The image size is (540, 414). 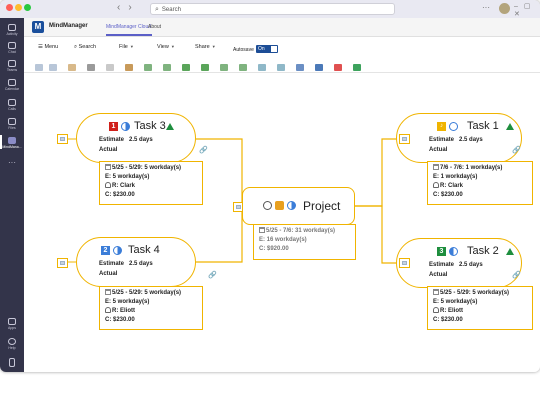 I want to click on minimize-window-button, so click(x=18, y=7).